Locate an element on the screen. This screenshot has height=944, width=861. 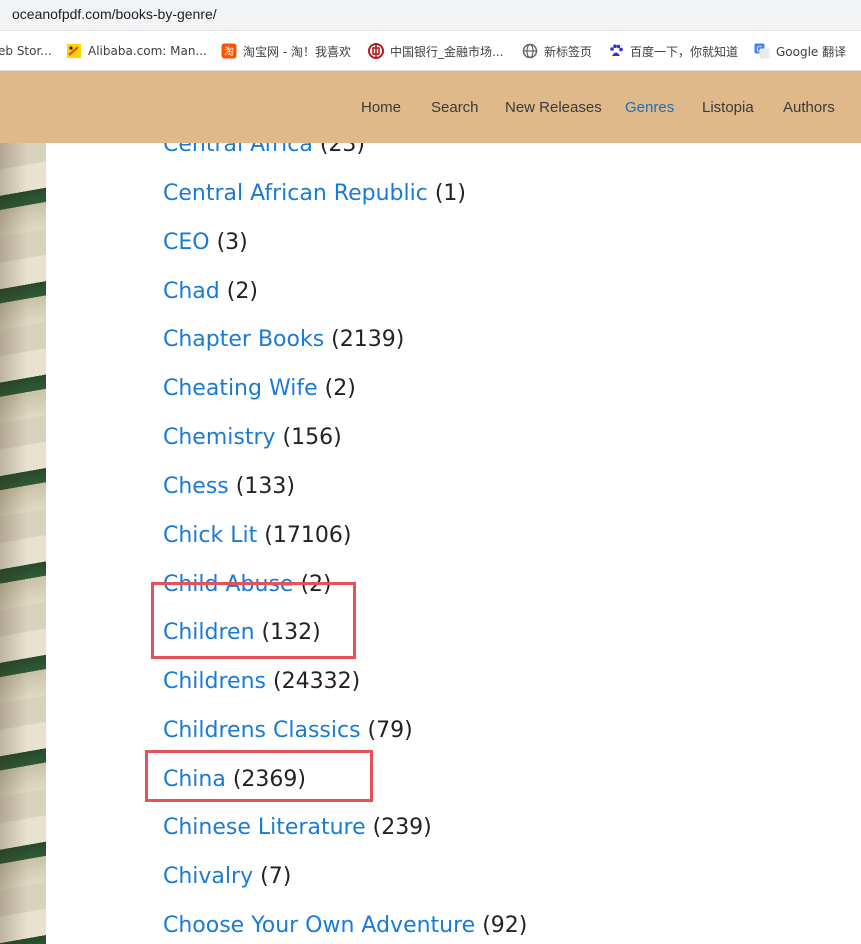
nav-listopia: Listopia is located at coordinates (728, 107).